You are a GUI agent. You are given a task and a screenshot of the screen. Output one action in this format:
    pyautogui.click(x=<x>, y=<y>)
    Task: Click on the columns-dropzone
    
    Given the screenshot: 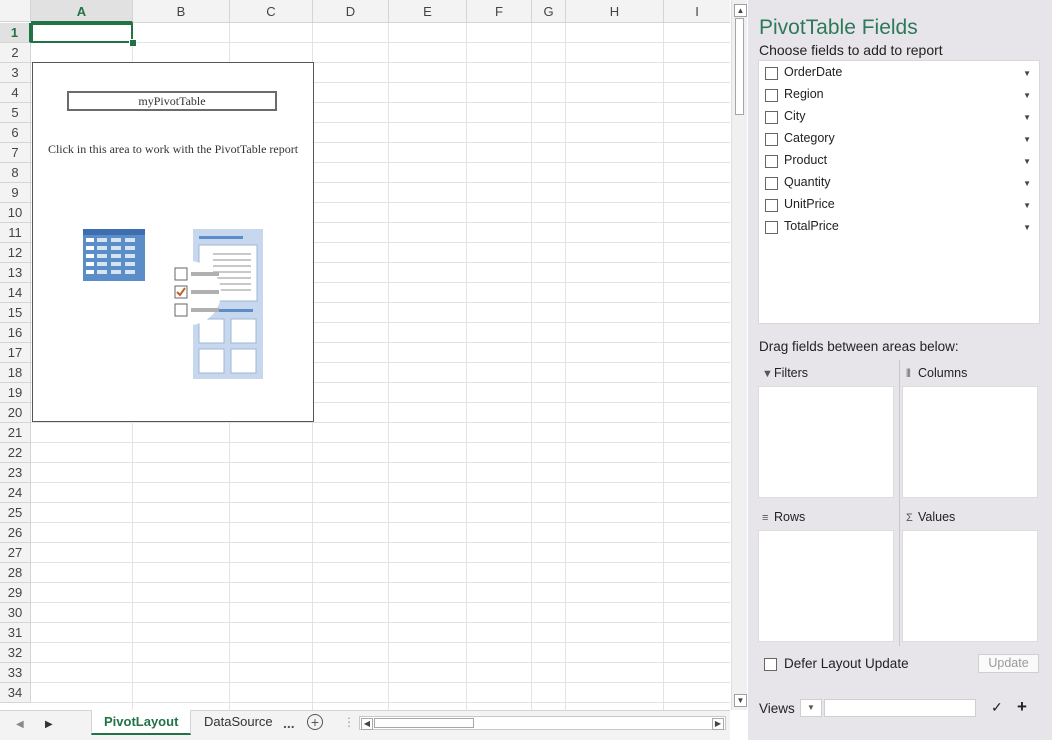 What is the action you would take?
    pyautogui.click(x=970, y=442)
    